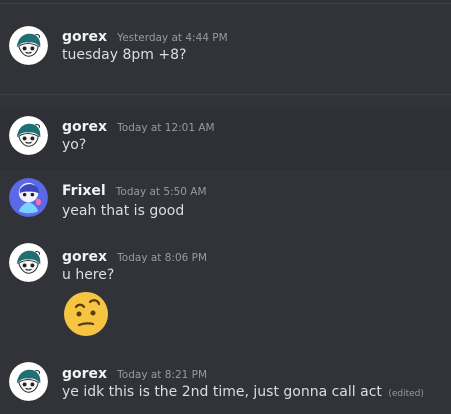 This screenshot has width=451, height=414. I want to click on frixel-avatar-icon, so click(28, 197).